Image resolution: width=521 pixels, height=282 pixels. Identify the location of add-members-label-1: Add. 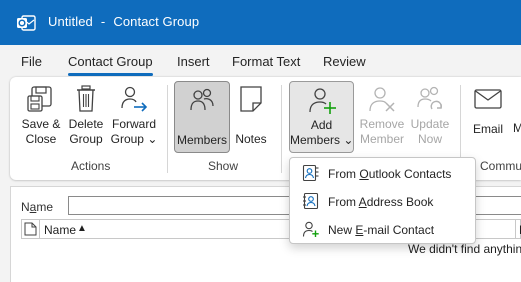
(321, 125).